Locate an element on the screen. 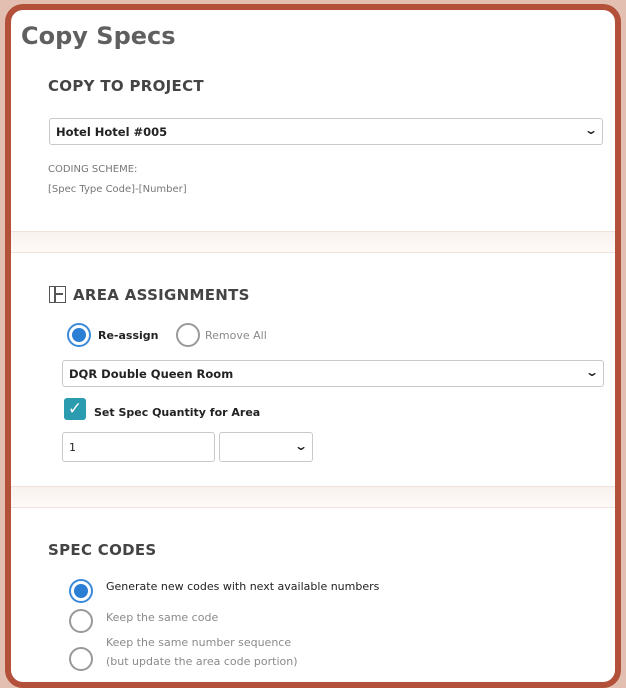 The width and height of the screenshot is (626, 688). keep-same-code-radio is located at coordinates (81, 621).